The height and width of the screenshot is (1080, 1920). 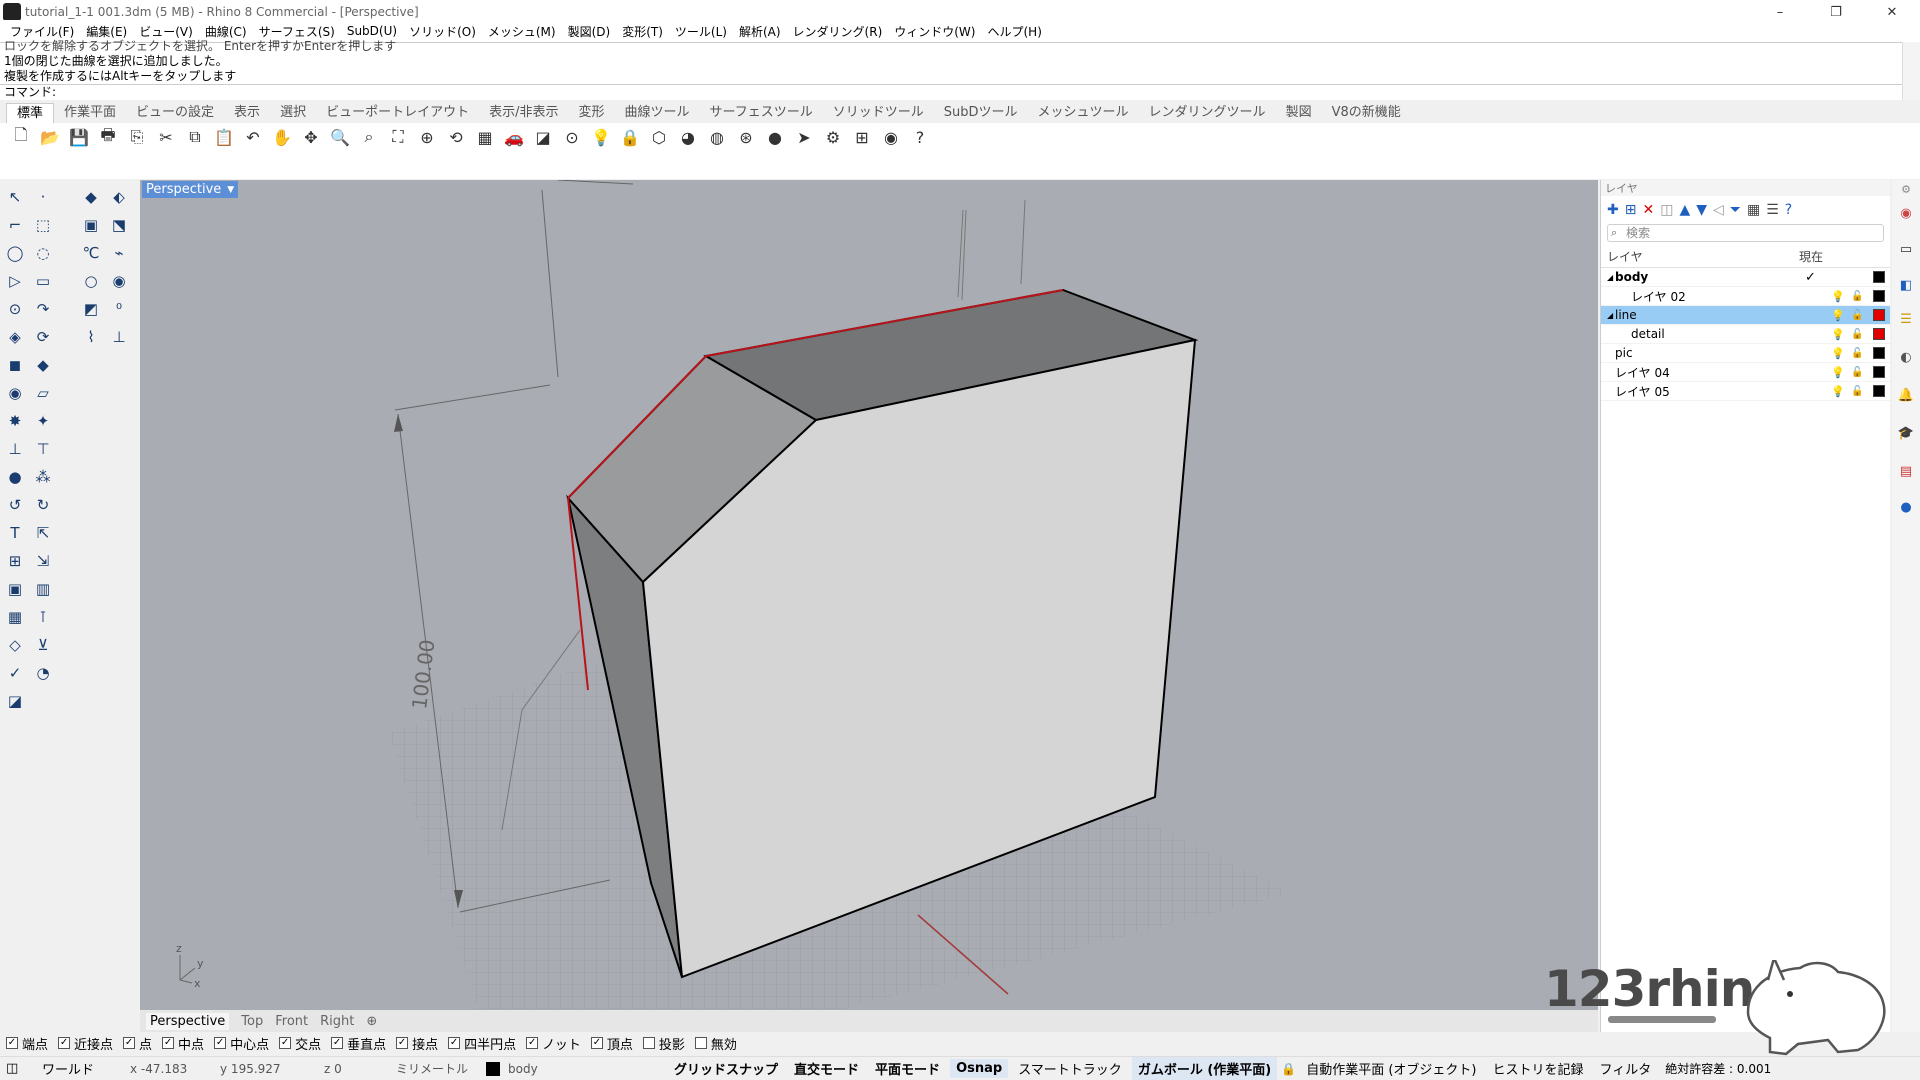 I want to click on menu-item: SubD(U), so click(x=372, y=31).